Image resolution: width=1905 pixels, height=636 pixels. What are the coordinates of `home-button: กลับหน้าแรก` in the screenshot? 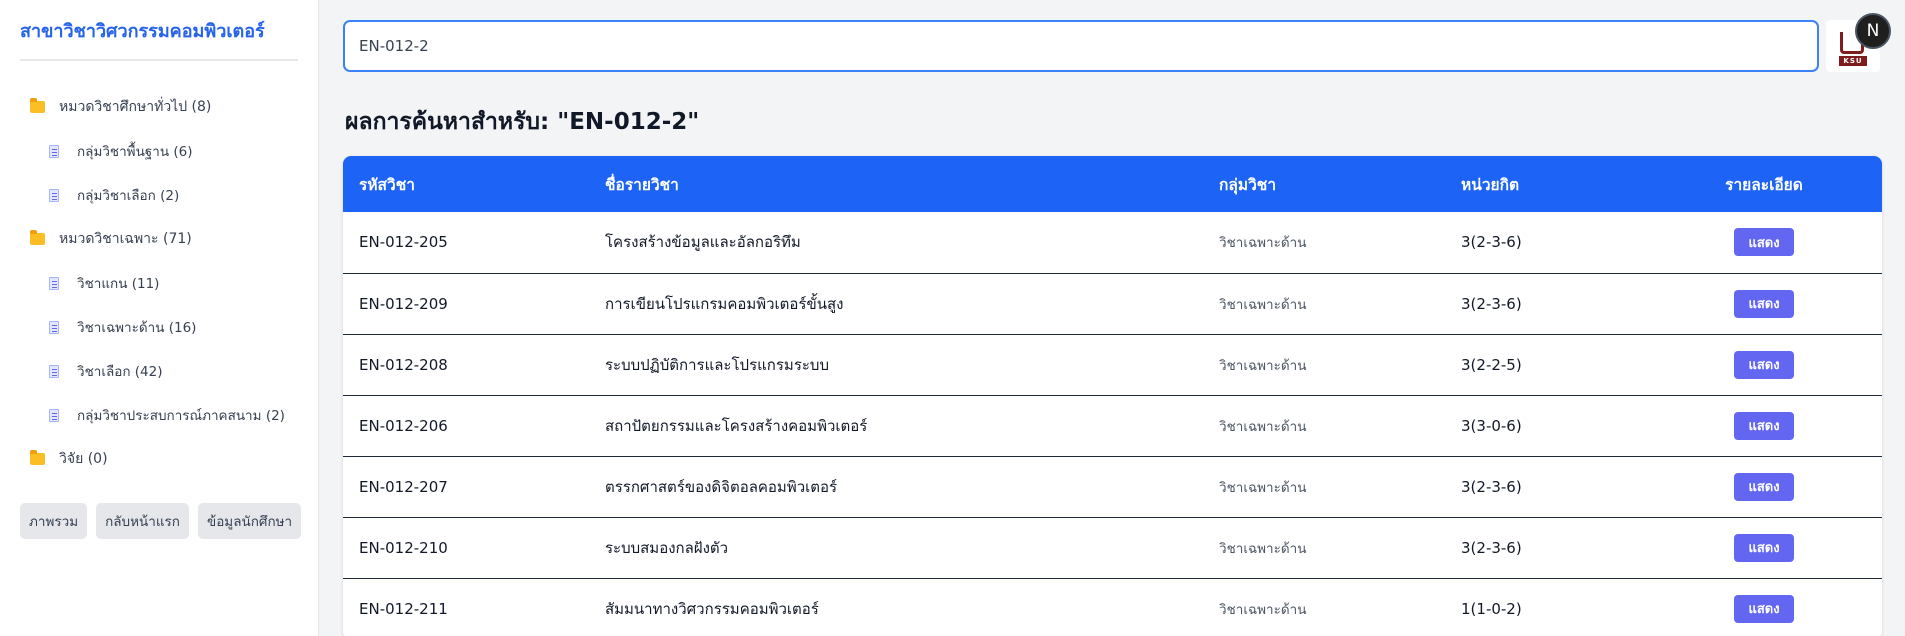 It's located at (142, 521).